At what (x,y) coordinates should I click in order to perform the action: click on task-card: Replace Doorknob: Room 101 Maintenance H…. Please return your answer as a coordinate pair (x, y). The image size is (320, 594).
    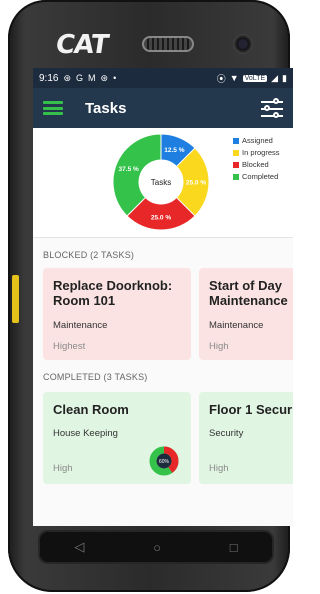
    Looking at the image, I should click on (117, 314).